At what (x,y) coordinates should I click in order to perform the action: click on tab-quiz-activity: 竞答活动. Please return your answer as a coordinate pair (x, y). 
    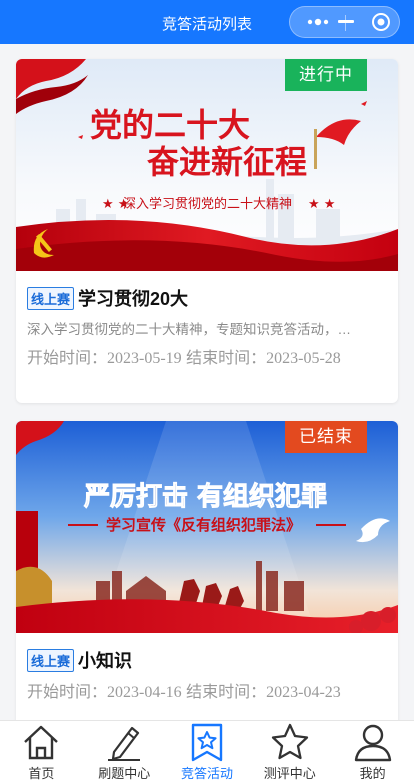
    Looking at the image, I should click on (207, 750).